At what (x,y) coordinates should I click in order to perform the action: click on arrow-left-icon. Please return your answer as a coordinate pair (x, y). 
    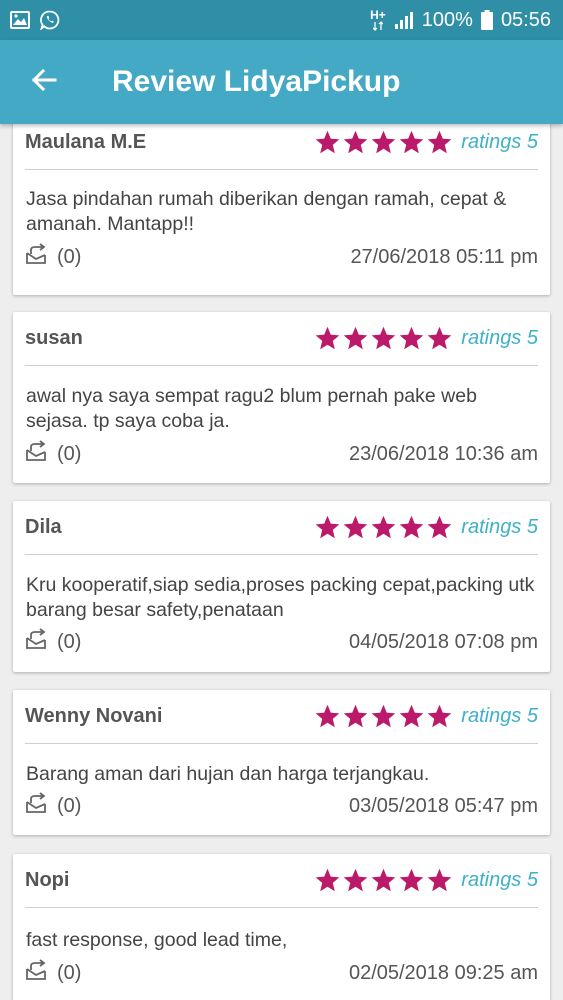
    Looking at the image, I should click on (44, 82).